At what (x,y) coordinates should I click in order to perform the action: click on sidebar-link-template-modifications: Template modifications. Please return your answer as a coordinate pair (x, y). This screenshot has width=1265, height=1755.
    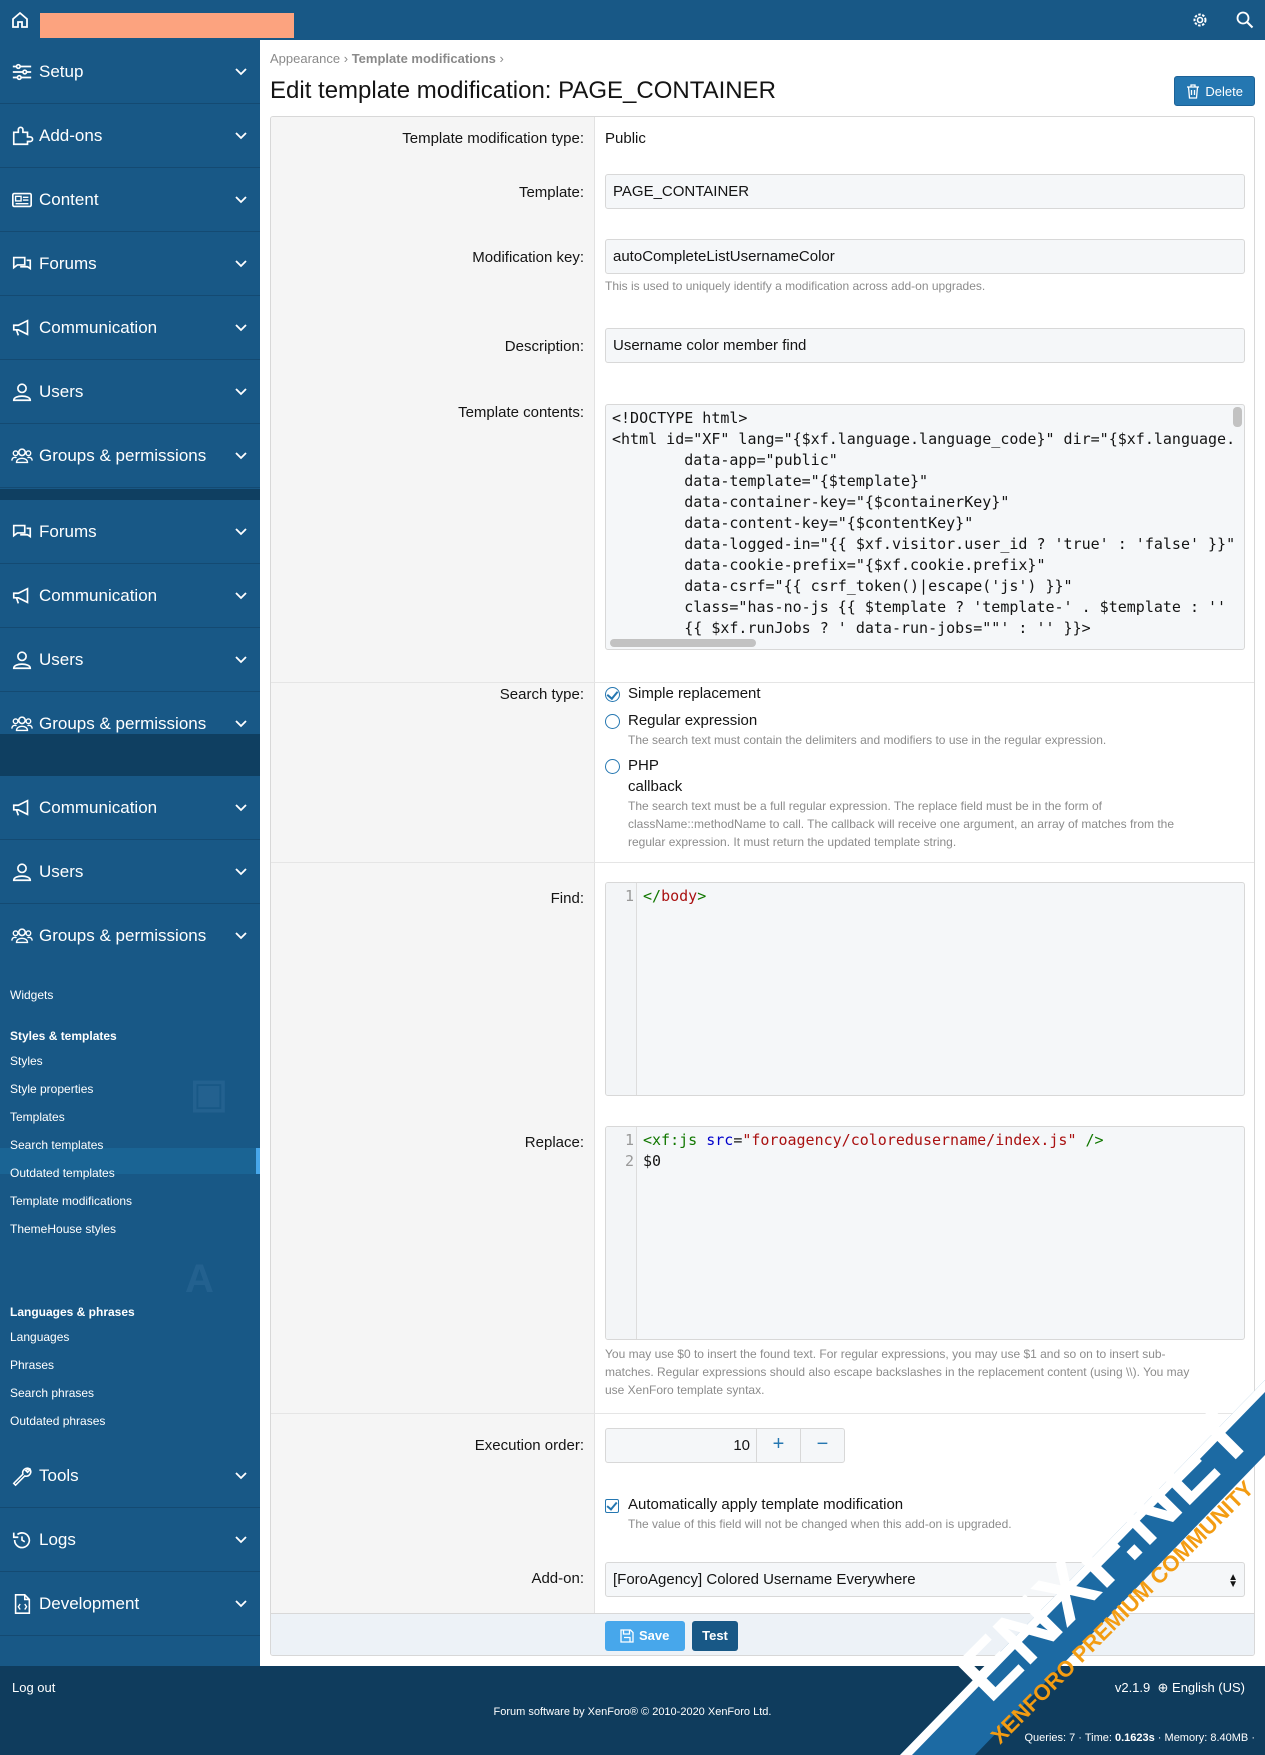
    Looking at the image, I should click on (71, 1201).